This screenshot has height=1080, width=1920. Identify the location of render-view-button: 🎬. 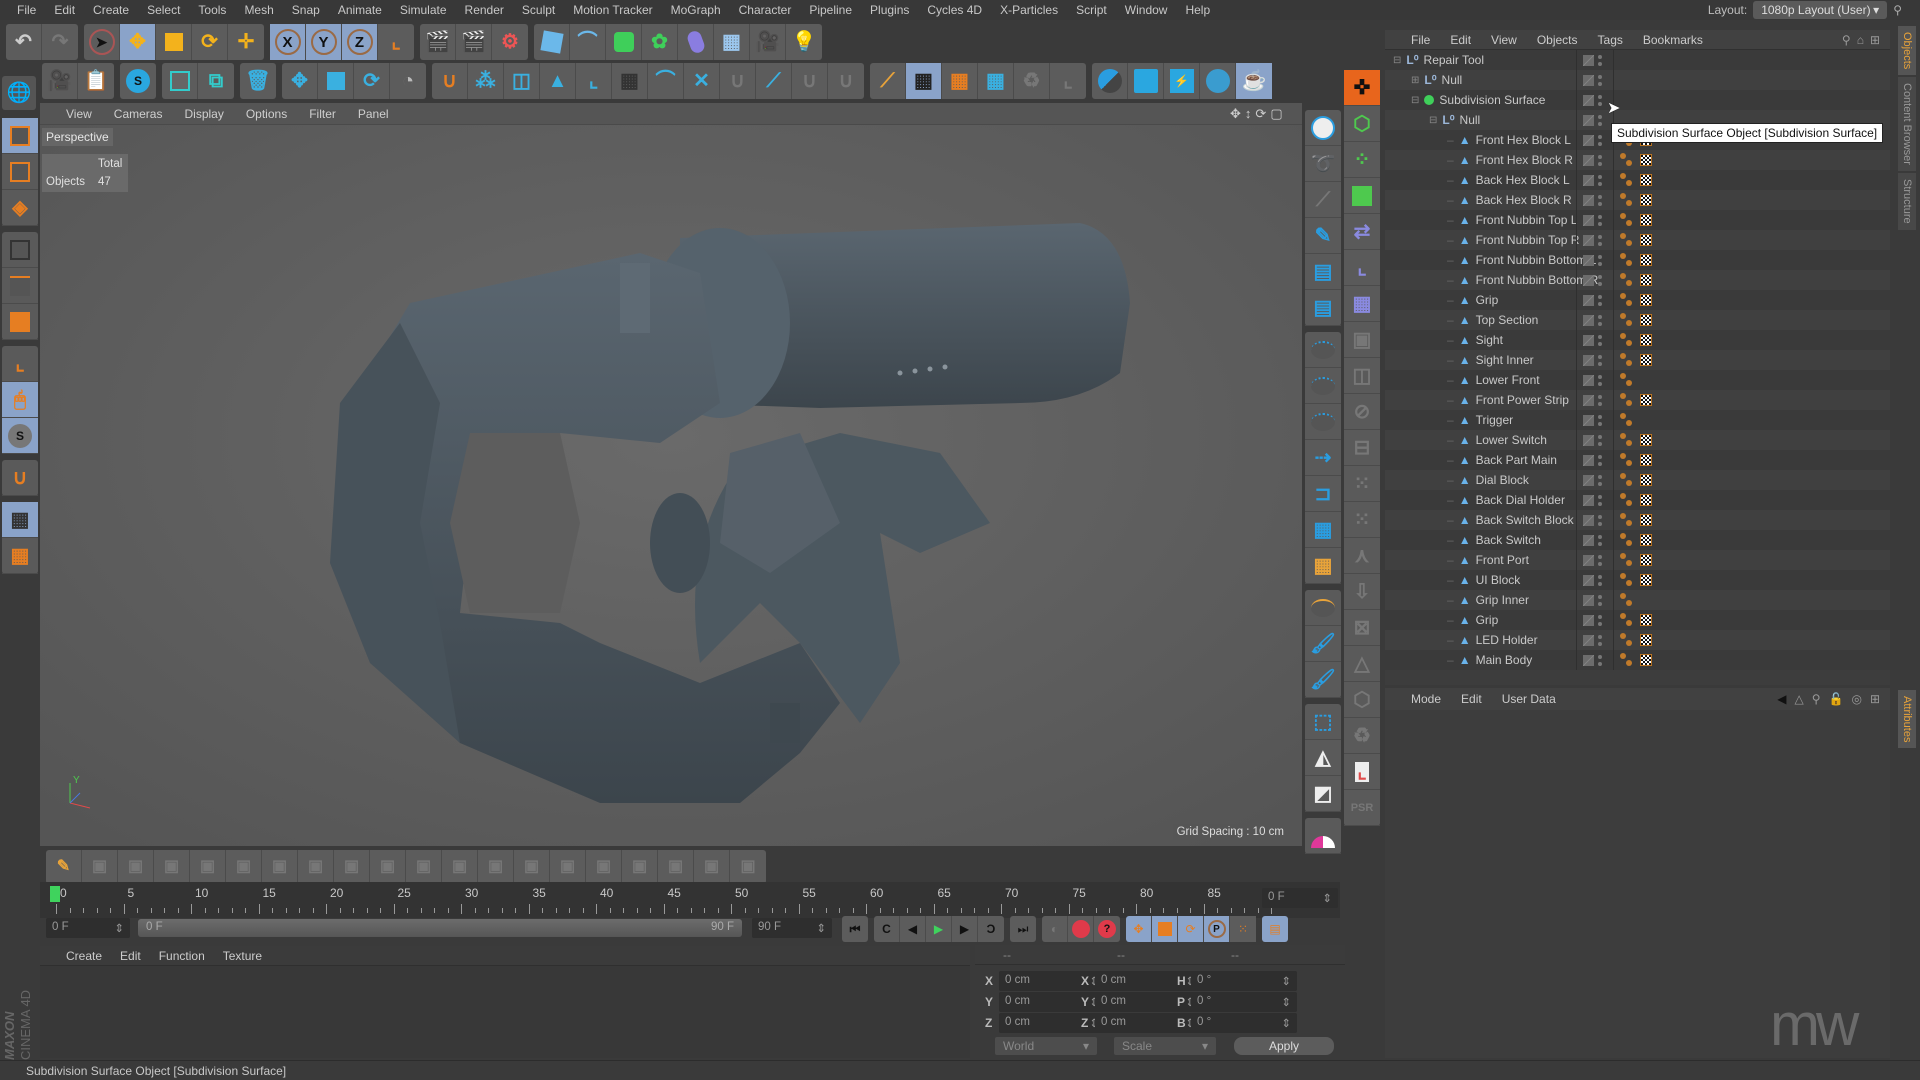
(438, 42).